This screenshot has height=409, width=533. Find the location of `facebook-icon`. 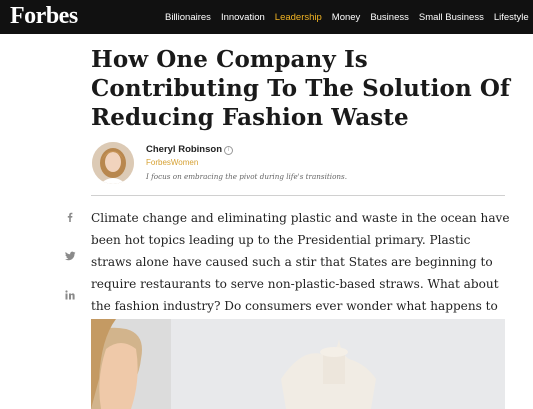

facebook-icon is located at coordinates (70, 217).